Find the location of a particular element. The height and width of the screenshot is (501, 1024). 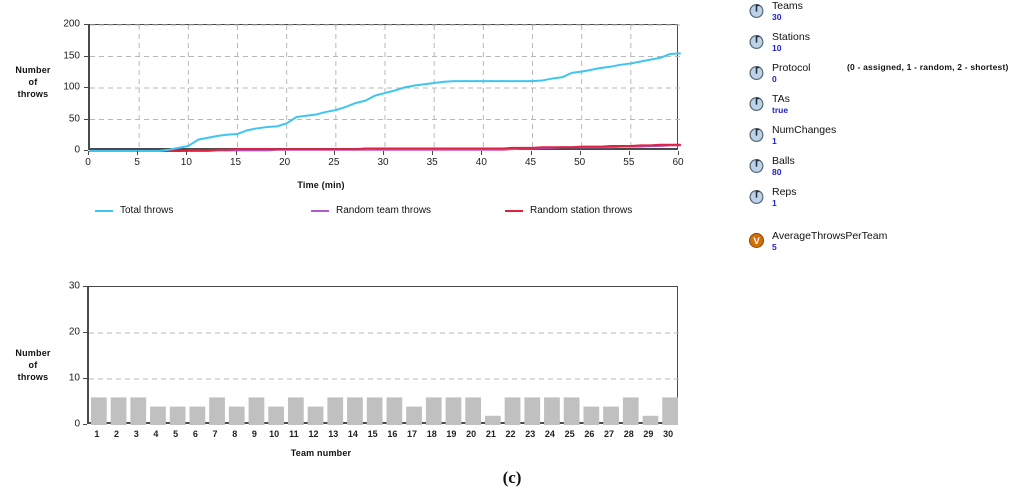

bar-chart-x-tick: 29 is located at coordinates (648, 434).